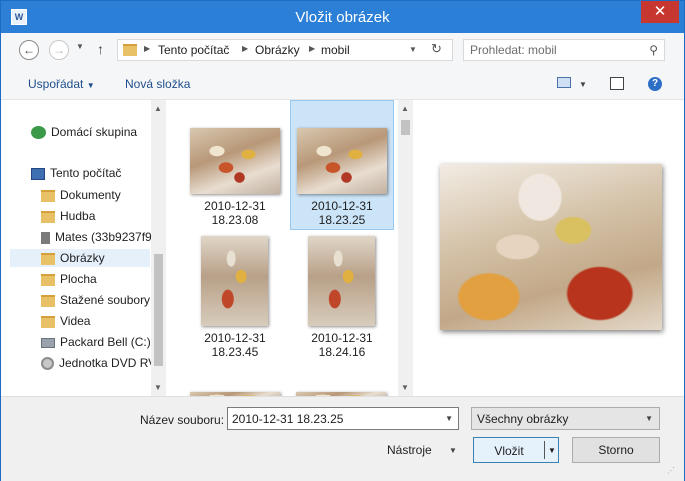 This screenshot has width=685, height=481. What do you see at coordinates (413, 49) in the screenshot?
I see `address-dropdown-icon: ▼` at bounding box center [413, 49].